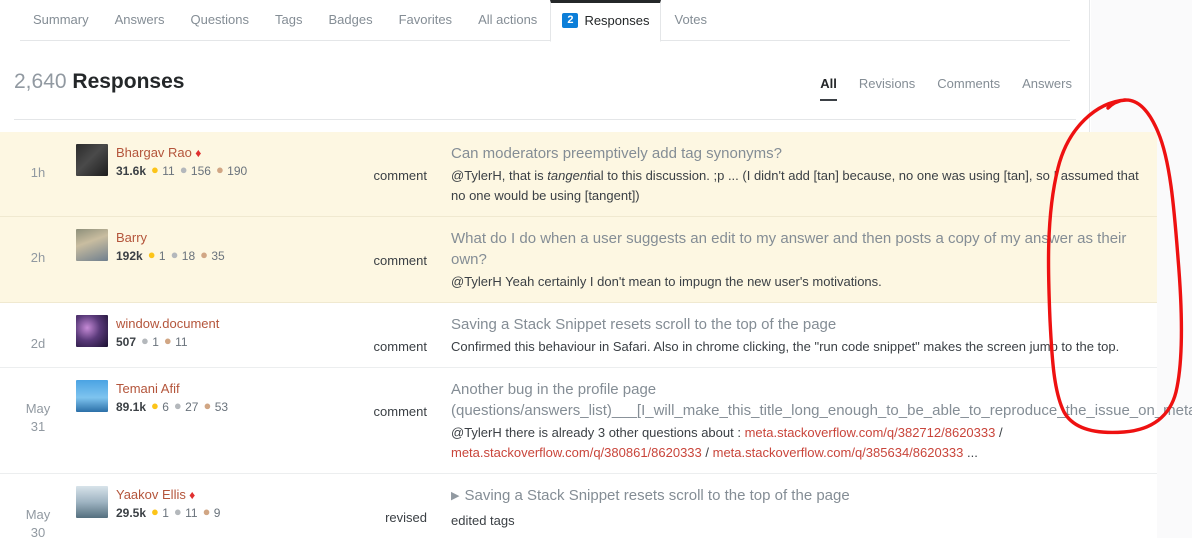  Describe the element at coordinates (838, 452) in the screenshot. I see `external-link: meta.stackoverflow.com/q/385634/8620333` at that location.